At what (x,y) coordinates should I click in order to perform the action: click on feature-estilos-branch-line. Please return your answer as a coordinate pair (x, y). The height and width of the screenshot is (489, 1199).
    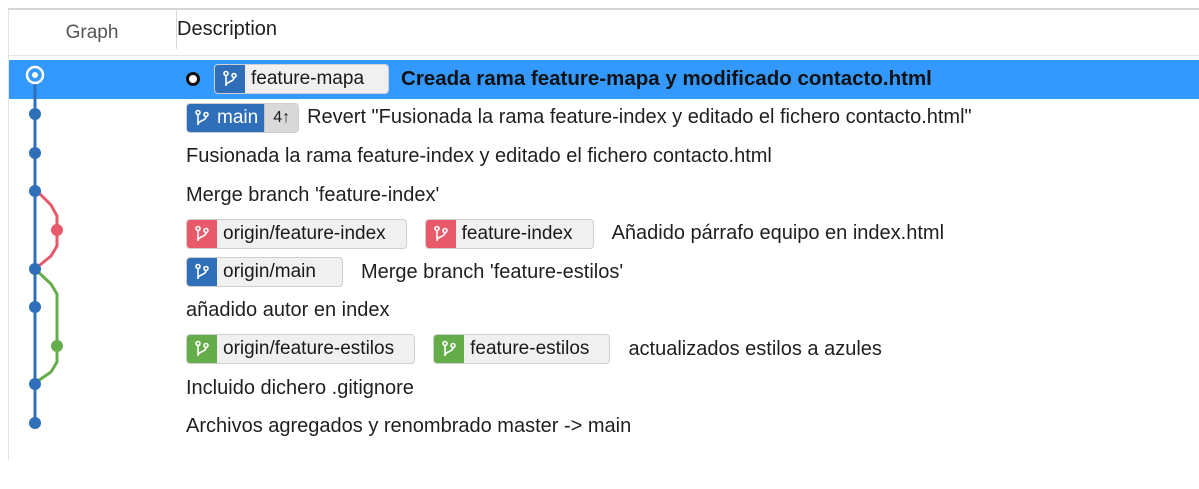
    Looking at the image, I should click on (46, 326).